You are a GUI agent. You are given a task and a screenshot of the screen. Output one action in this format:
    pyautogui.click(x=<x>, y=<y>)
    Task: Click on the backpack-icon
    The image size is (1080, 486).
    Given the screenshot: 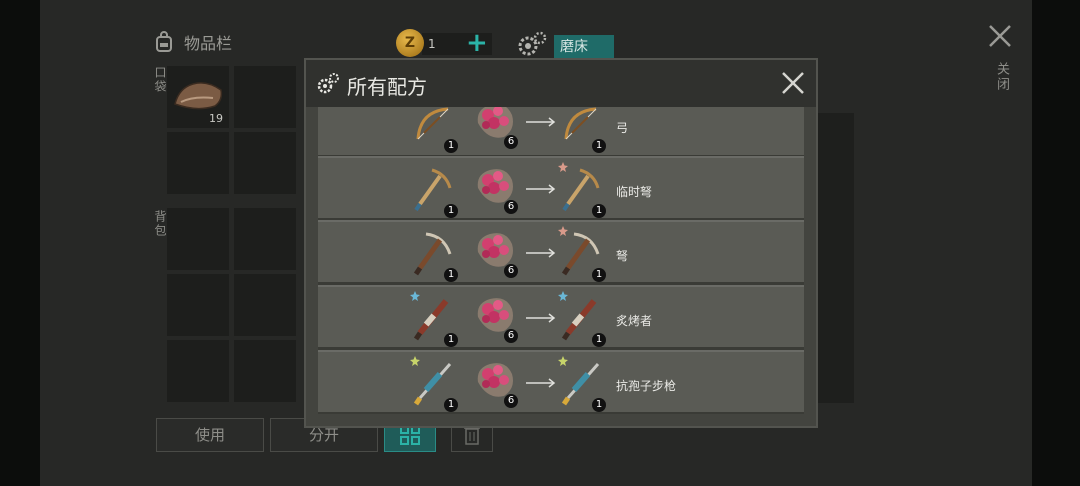 What is the action you would take?
    pyautogui.click(x=164, y=41)
    